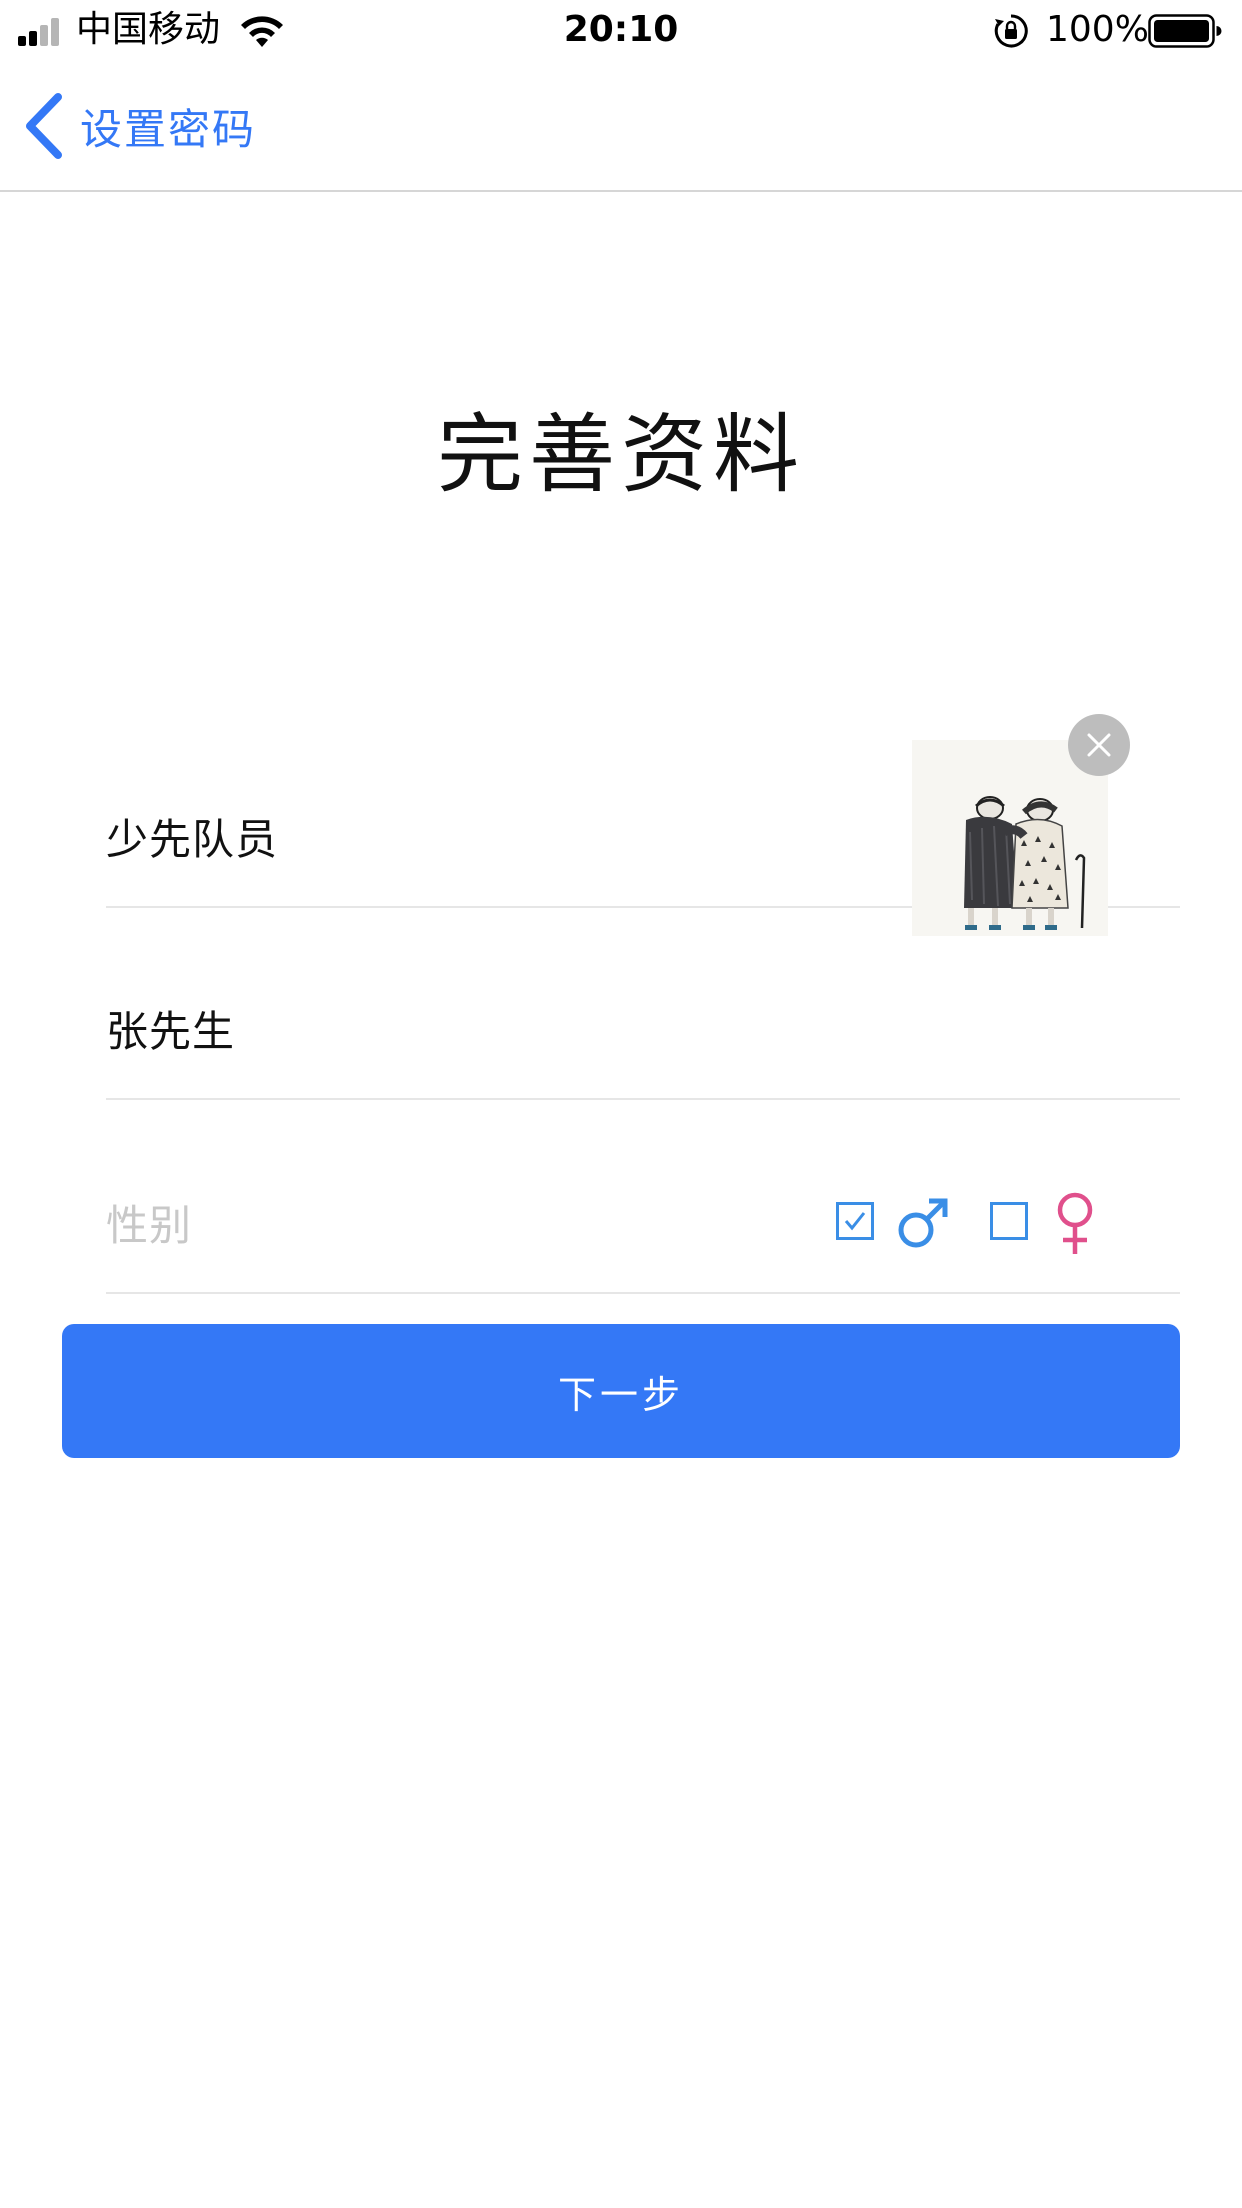  Describe the element at coordinates (621, 455) in the screenshot. I see `page-title: 完善资料` at that location.